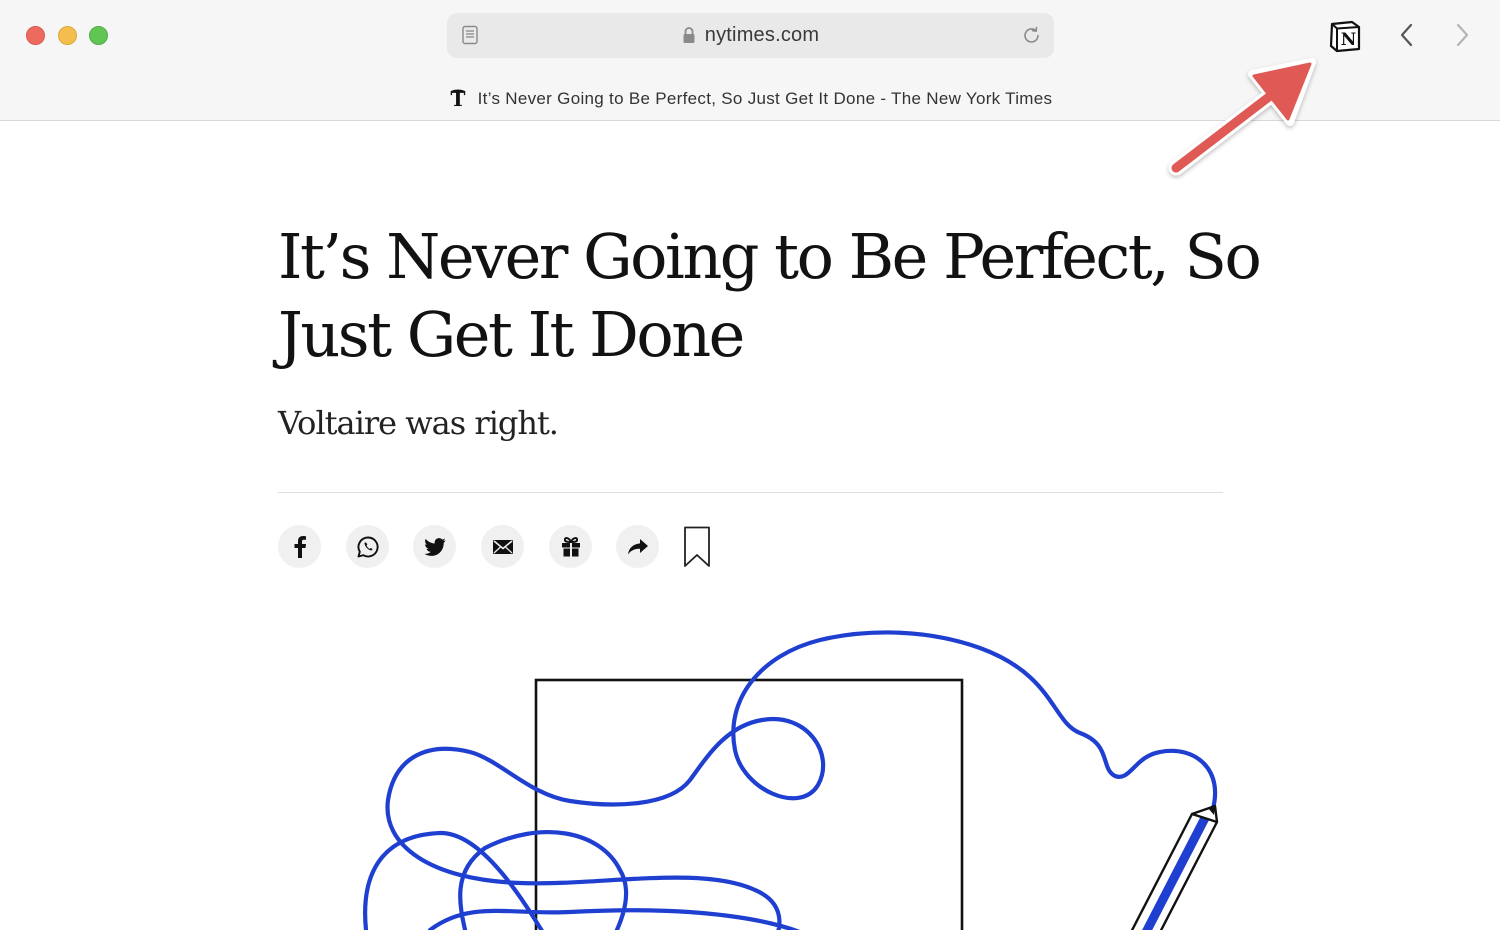 The width and height of the screenshot is (1500, 930). What do you see at coordinates (750, 60) in the screenshot?
I see `browser-toolbar: nytimes.com N T It’s Never Going to Be P` at bounding box center [750, 60].